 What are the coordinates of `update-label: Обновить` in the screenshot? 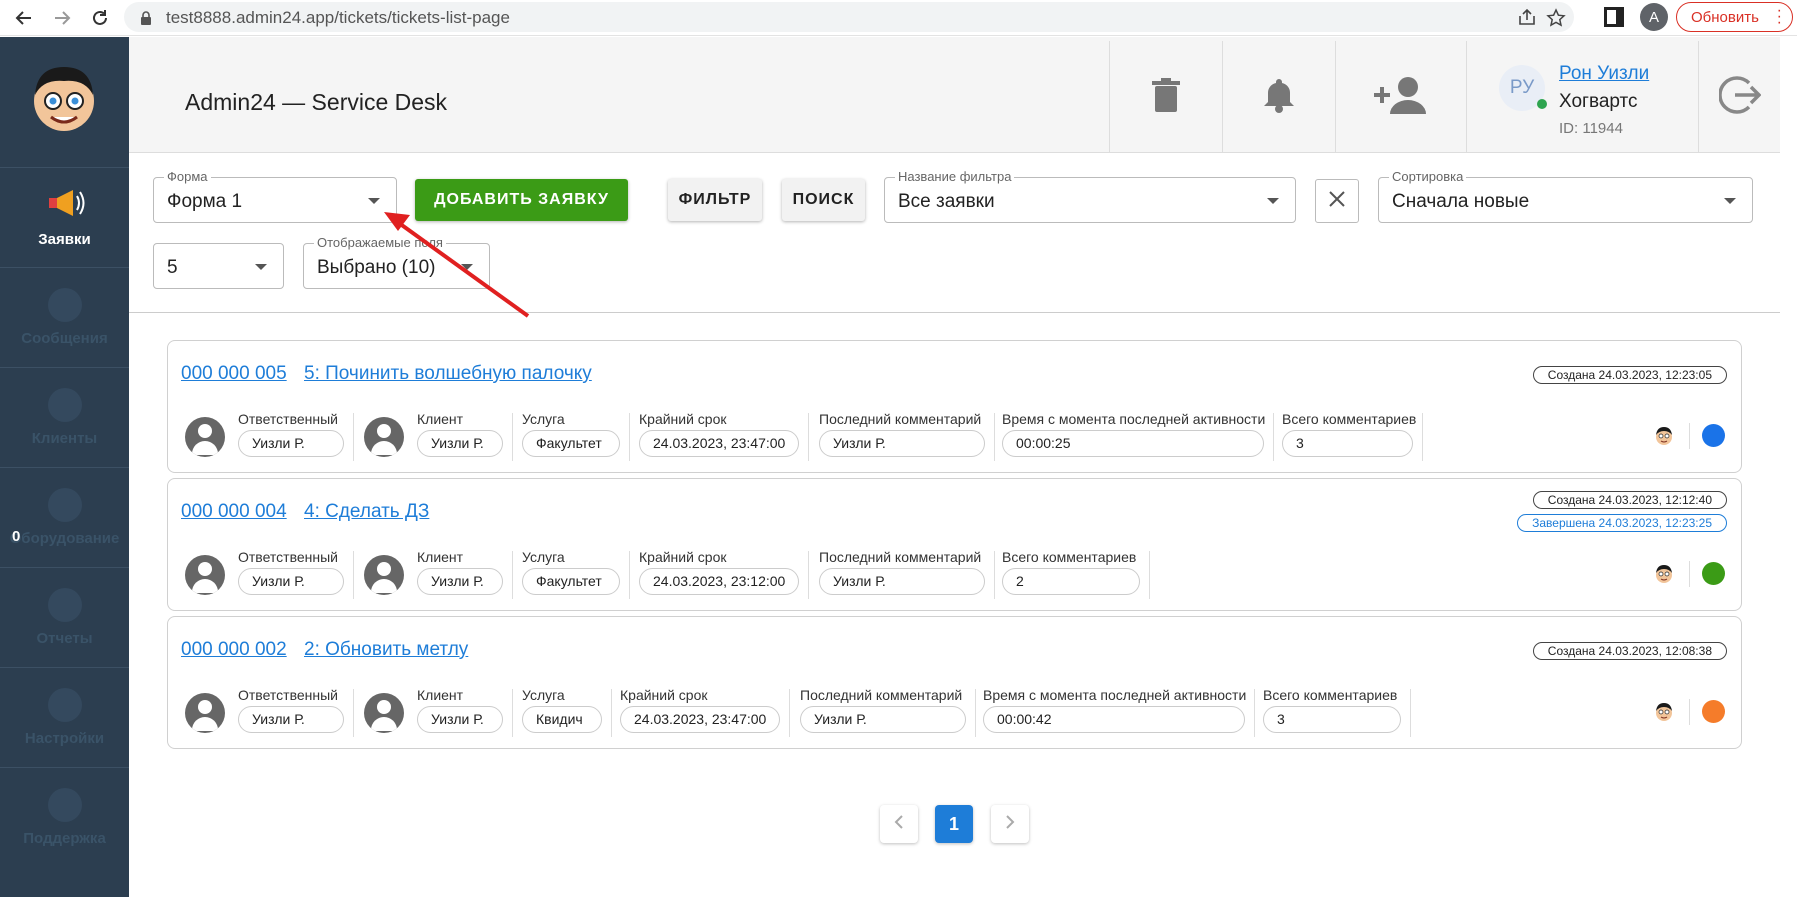 It's located at (1725, 17).